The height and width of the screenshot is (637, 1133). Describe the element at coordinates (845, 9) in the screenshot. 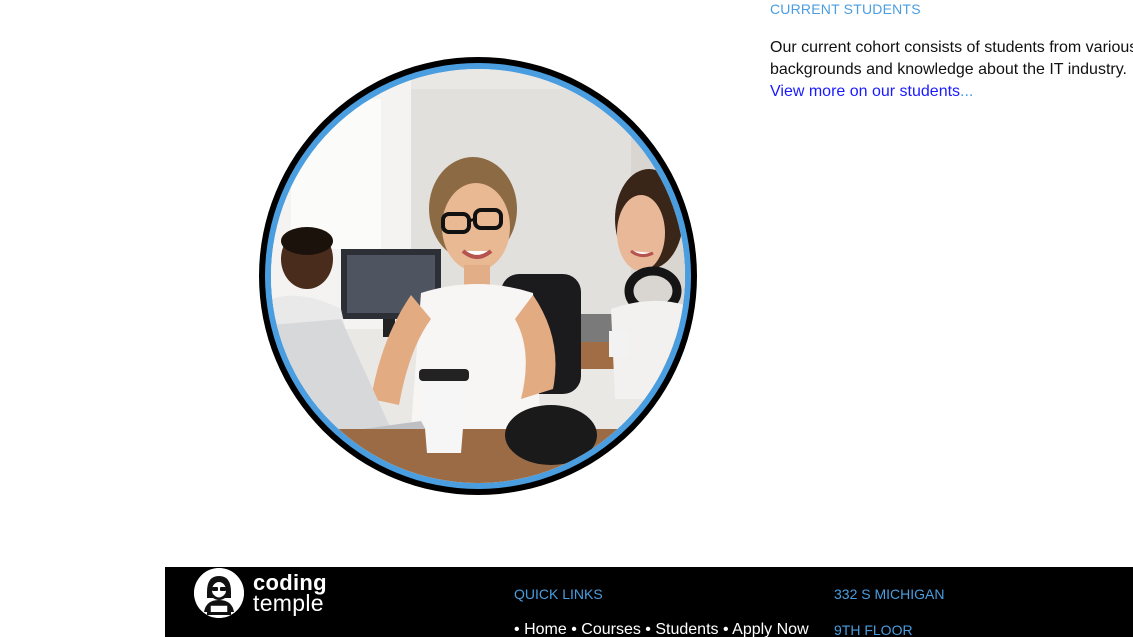

I see `current-students-heading: CURRENT STUDENTS` at that location.